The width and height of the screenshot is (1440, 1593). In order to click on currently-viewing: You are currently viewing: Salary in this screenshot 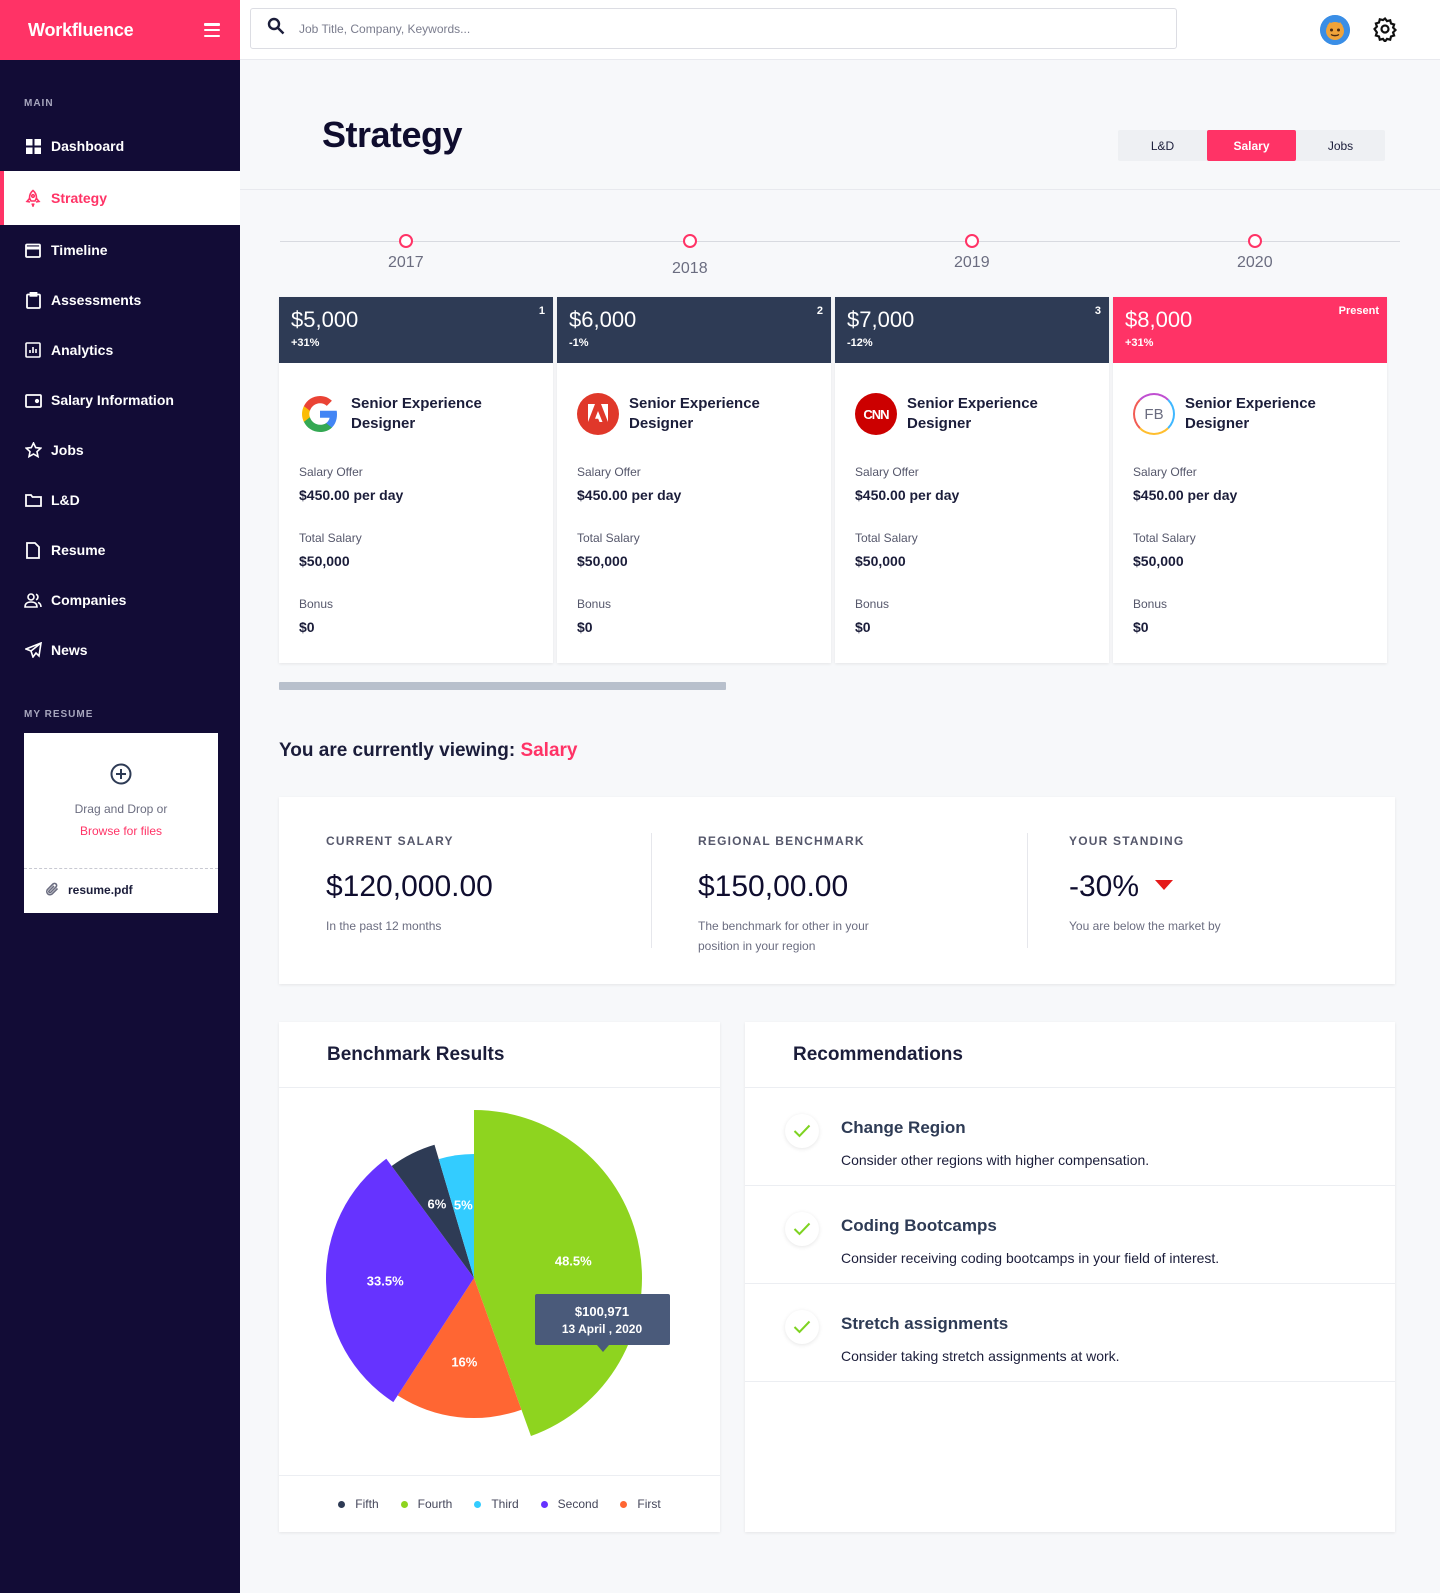, I will do `click(428, 751)`.